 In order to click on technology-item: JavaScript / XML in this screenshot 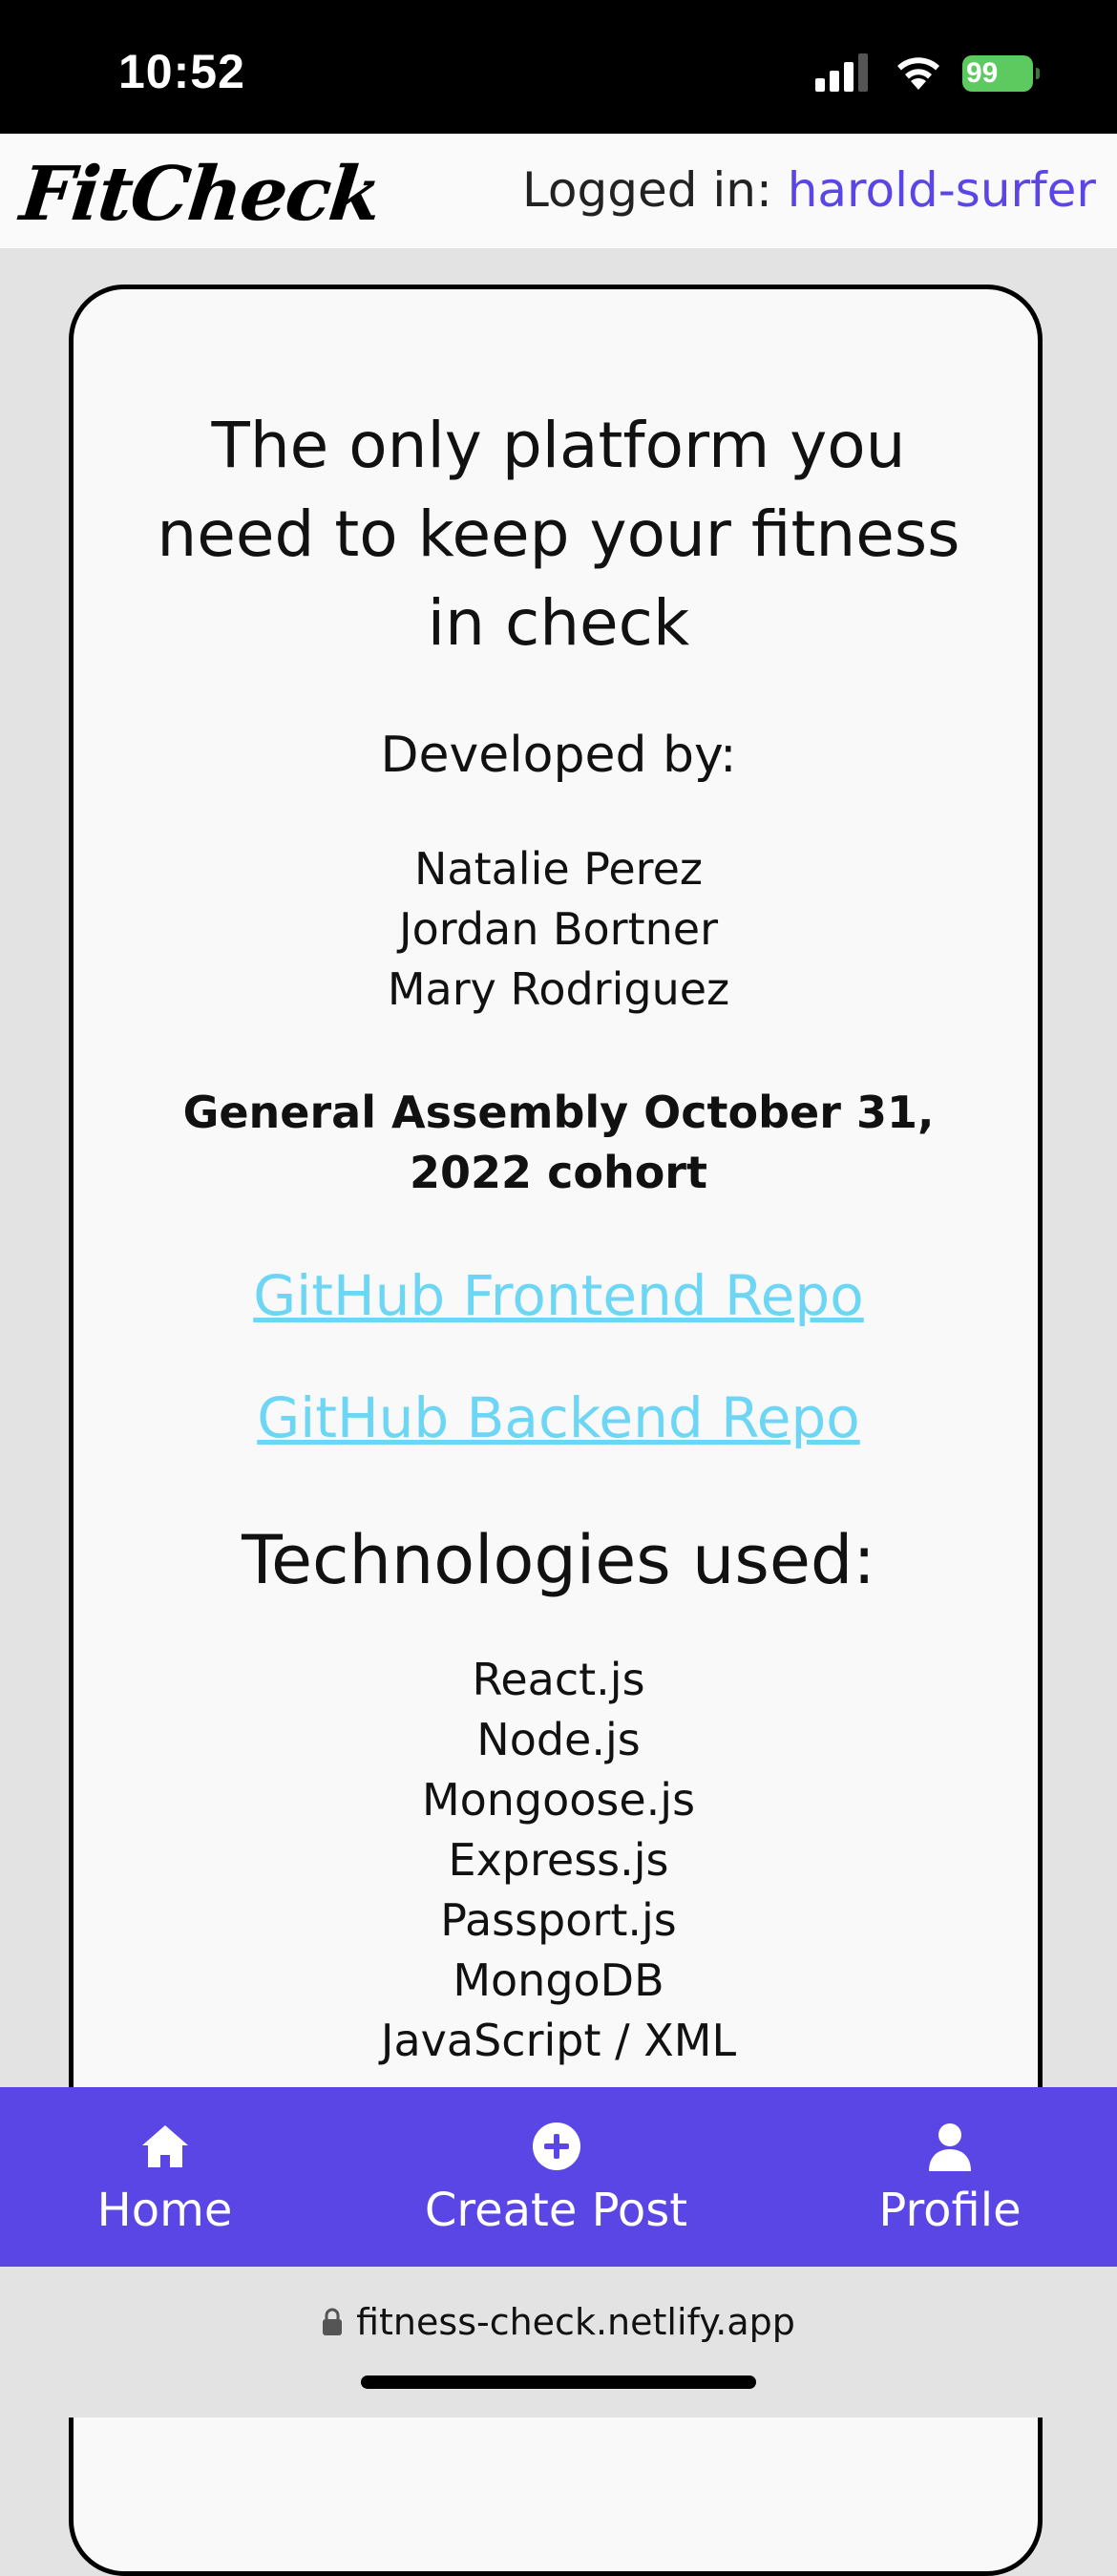, I will do `click(558, 2040)`.